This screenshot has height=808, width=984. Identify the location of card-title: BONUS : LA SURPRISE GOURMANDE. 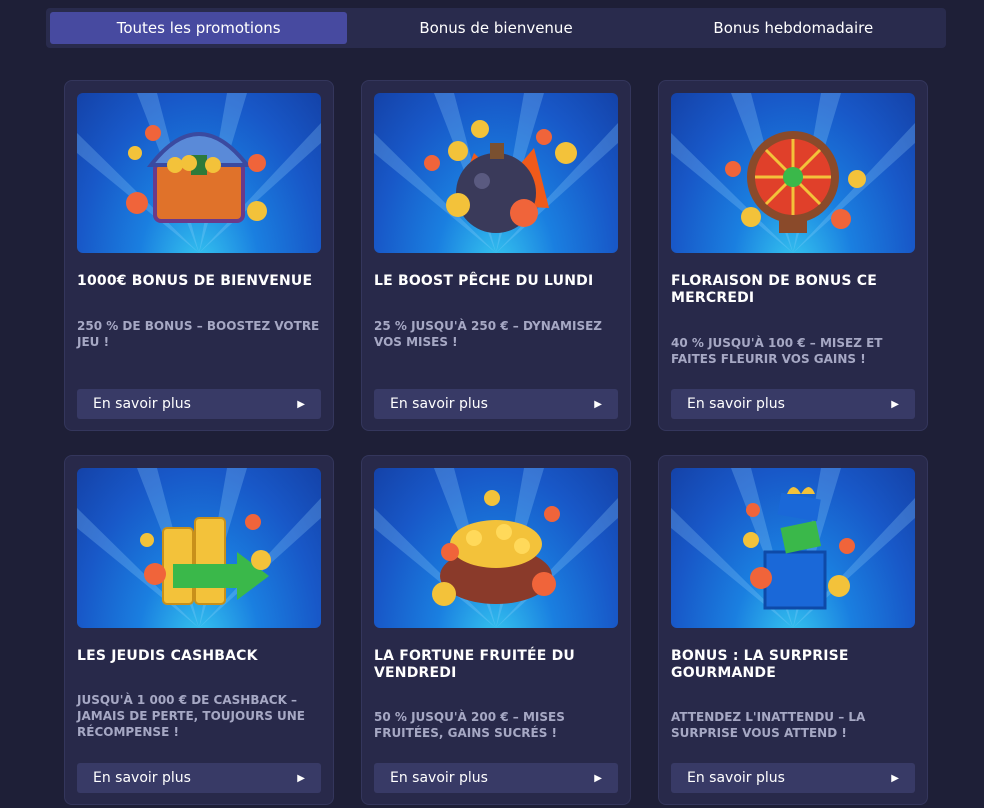
(760, 664).